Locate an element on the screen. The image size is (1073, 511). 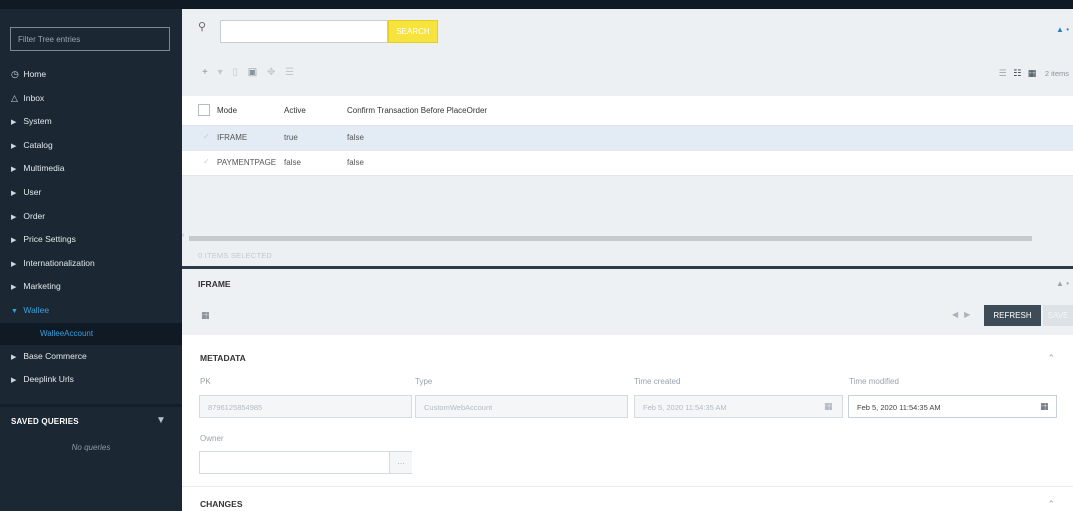
sidebar-item-label: User is located at coordinates (32, 191).